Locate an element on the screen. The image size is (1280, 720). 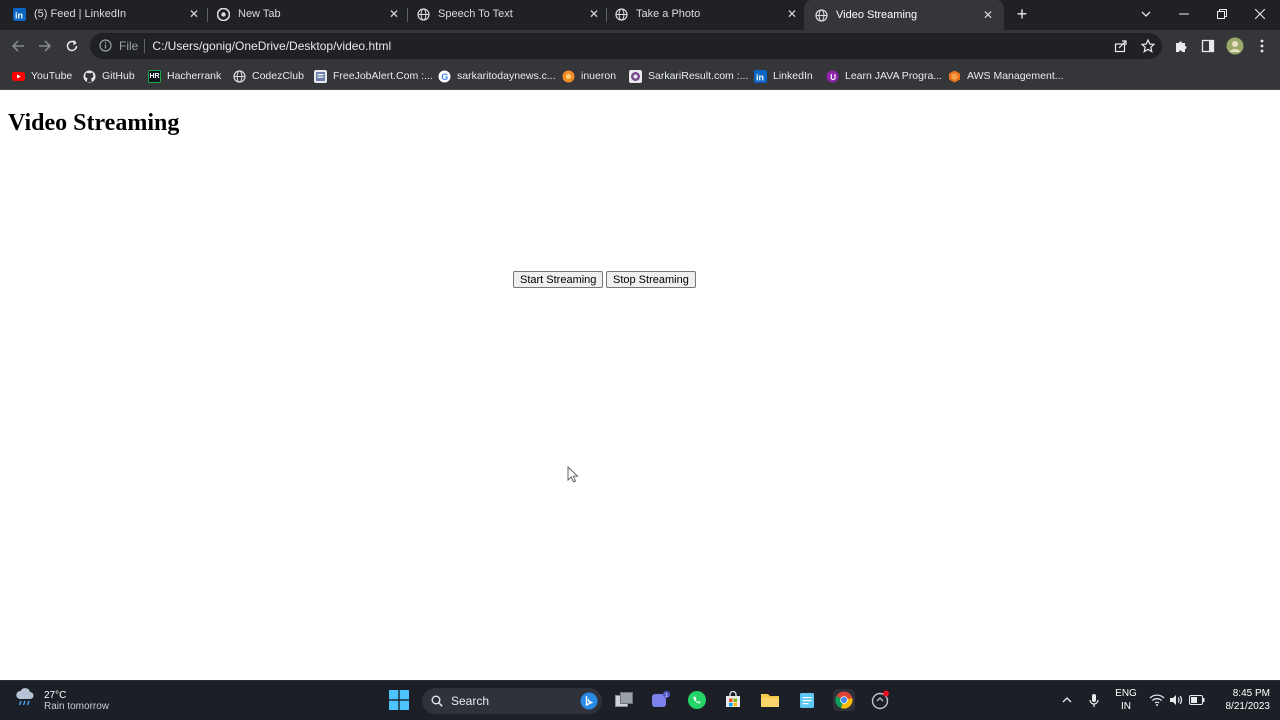
bookmark-youtube: YouTube is located at coordinates (42, 76).